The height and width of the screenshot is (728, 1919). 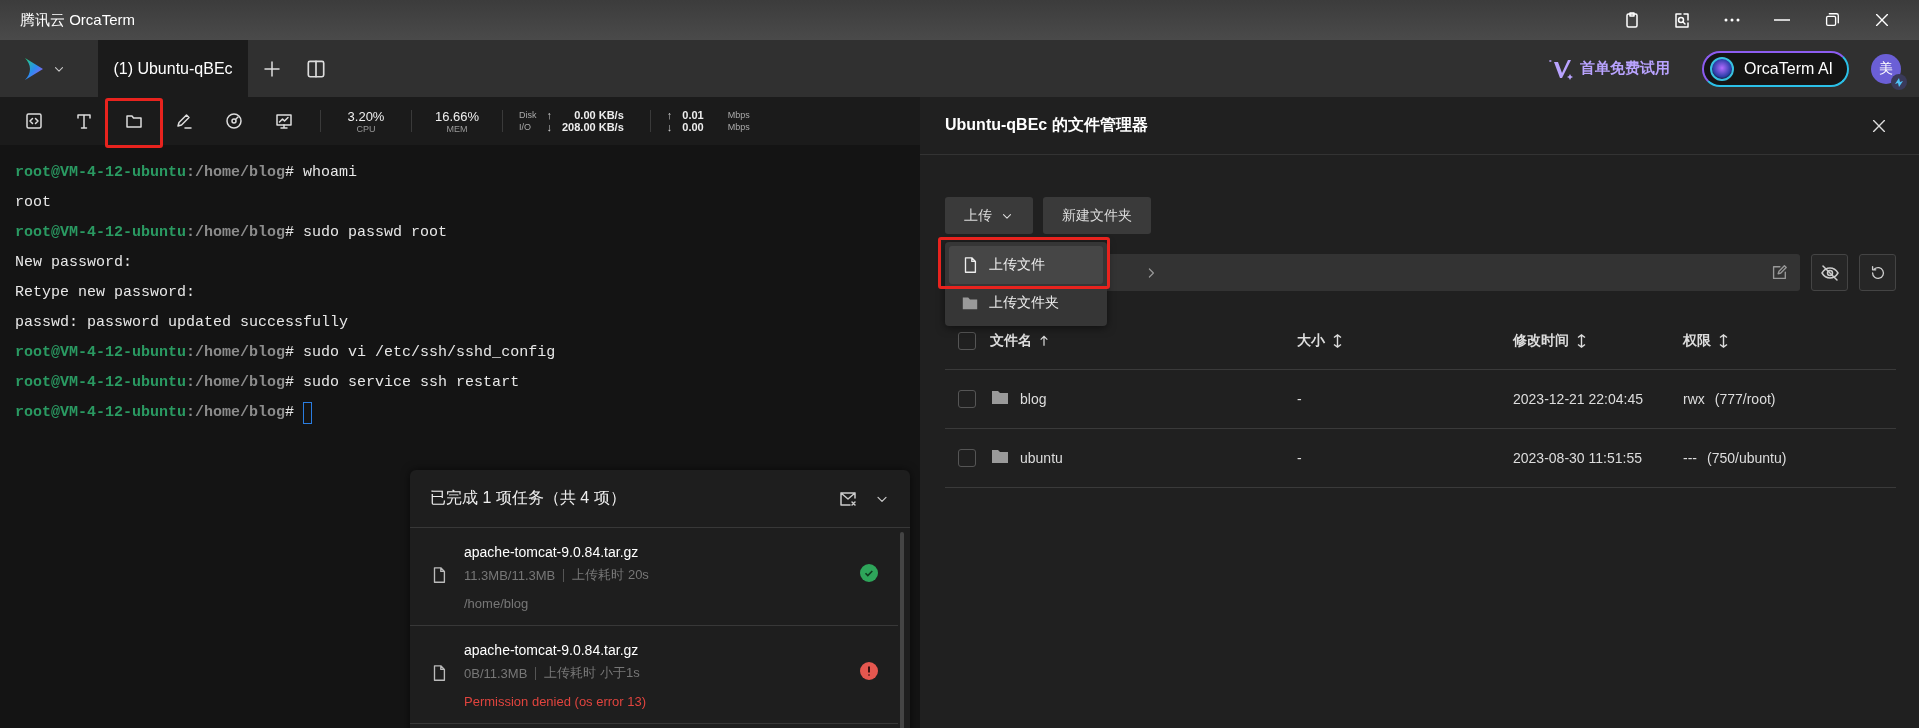 What do you see at coordinates (1026, 265) in the screenshot?
I see `menu-item: 上传文件` at bounding box center [1026, 265].